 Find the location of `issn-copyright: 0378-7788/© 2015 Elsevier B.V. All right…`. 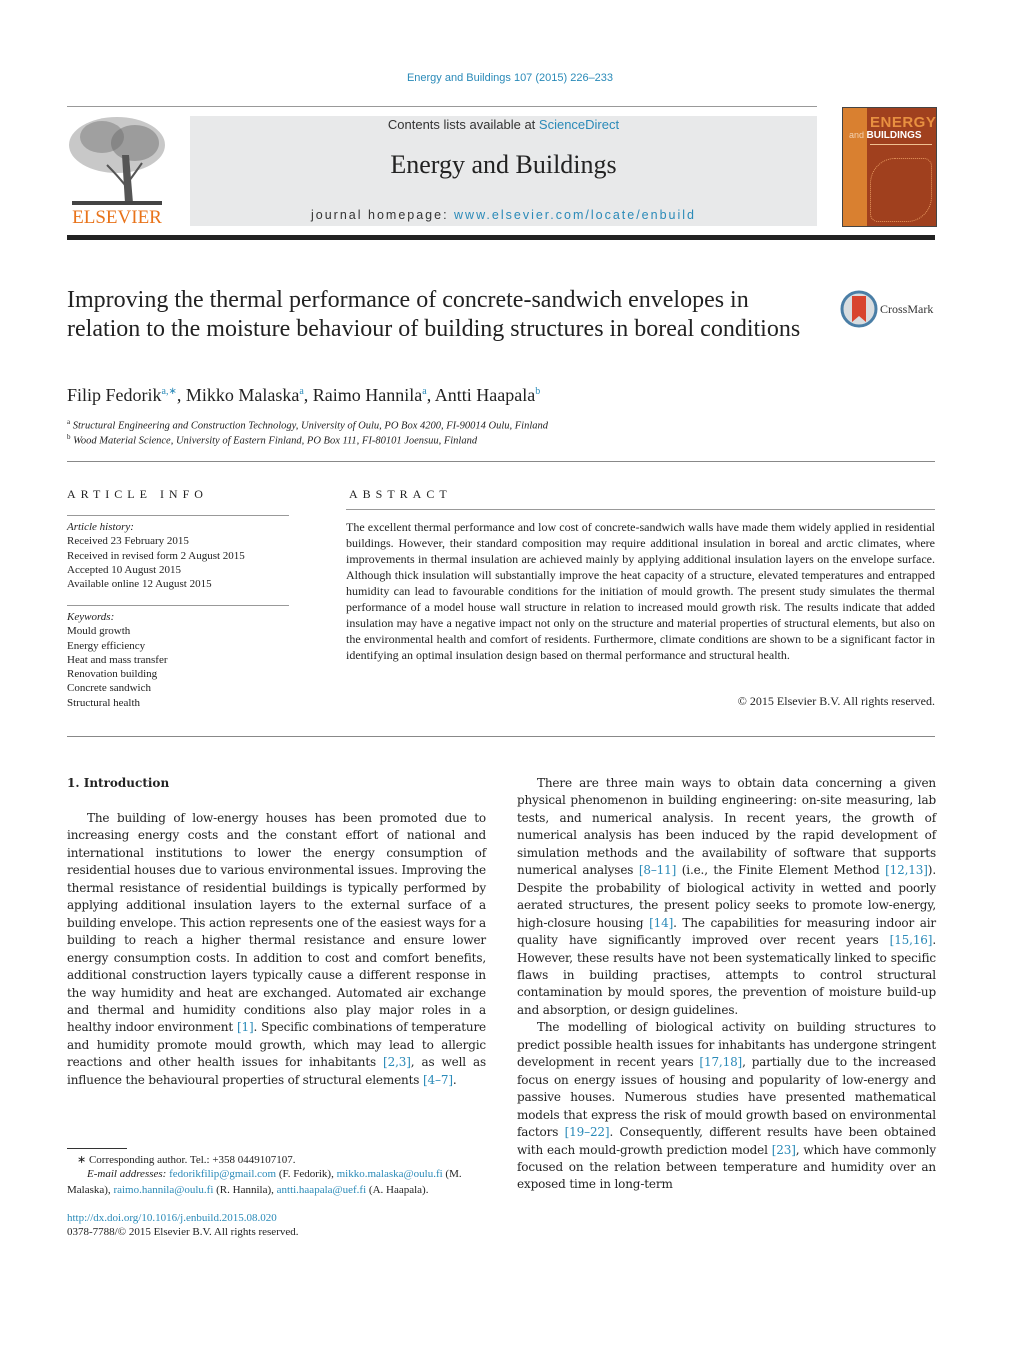

issn-copyright: 0378-7788/© 2015 Elsevier B.V. All right… is located at coordinates (183, 1232).